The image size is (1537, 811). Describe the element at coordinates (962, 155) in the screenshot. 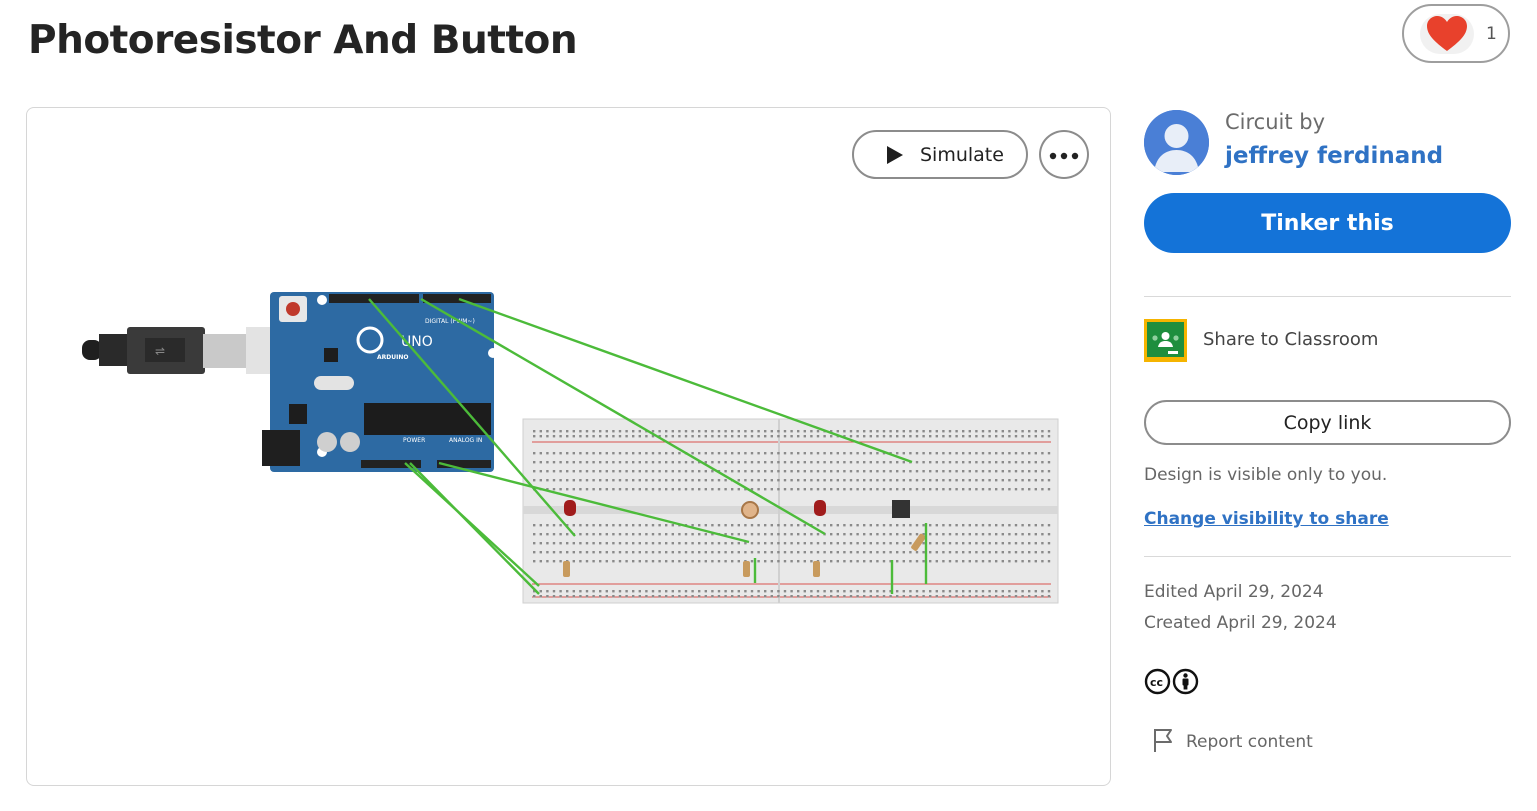

I see `simulate-label: Simulate` at that location.